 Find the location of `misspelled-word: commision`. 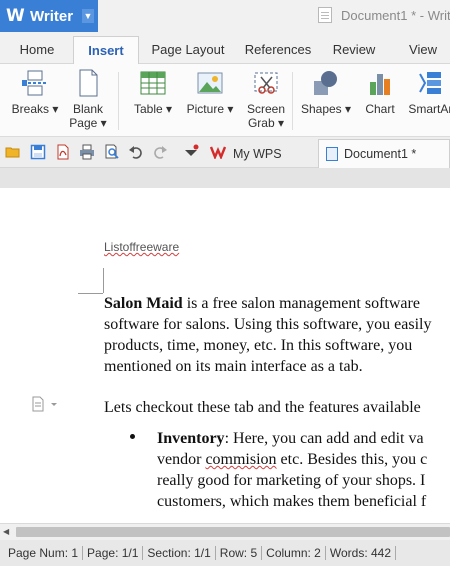

misspelled-word: commision is located at coordinates (241, 459).